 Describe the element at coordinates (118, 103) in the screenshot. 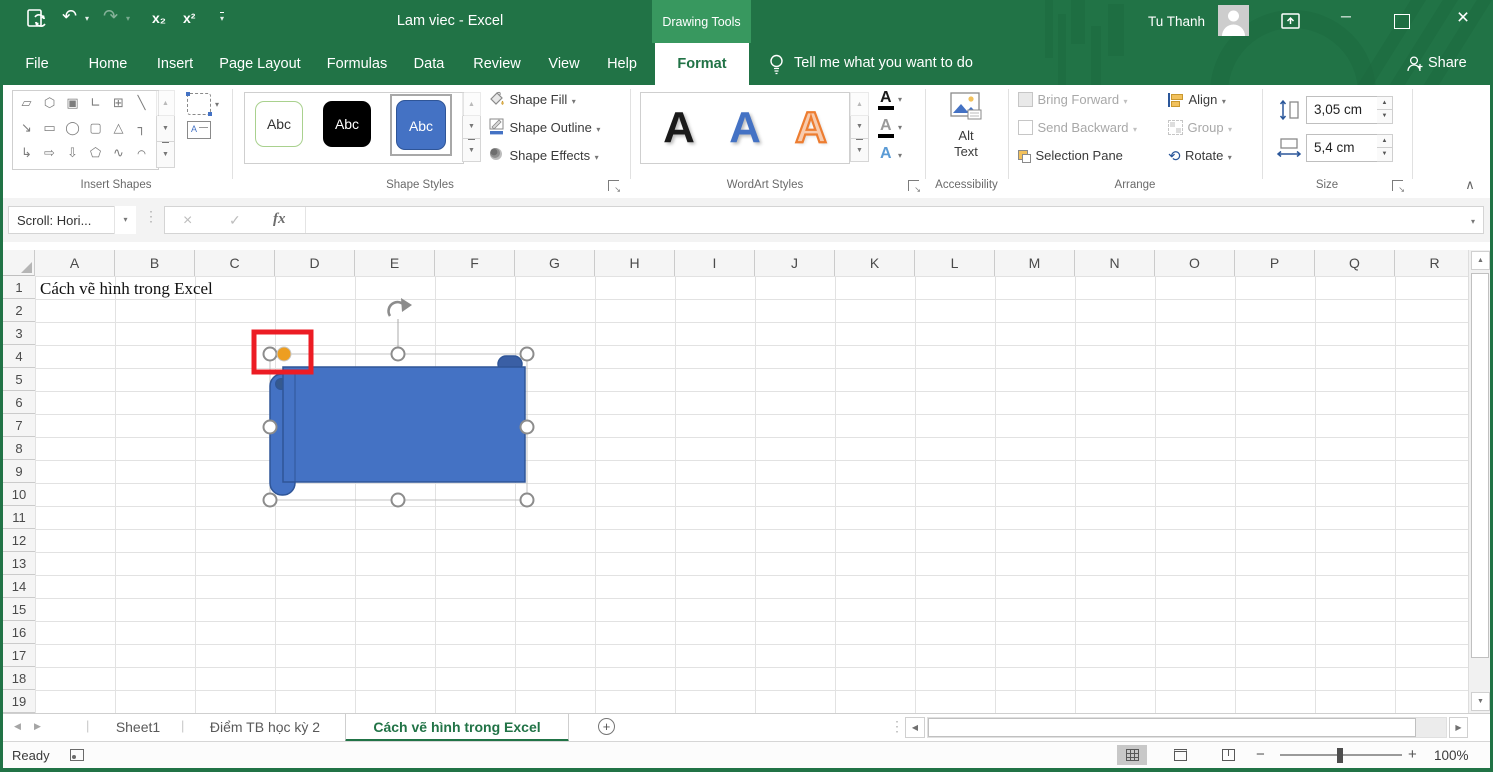

I see `textbox-shape-icon: ⊞` at that location.